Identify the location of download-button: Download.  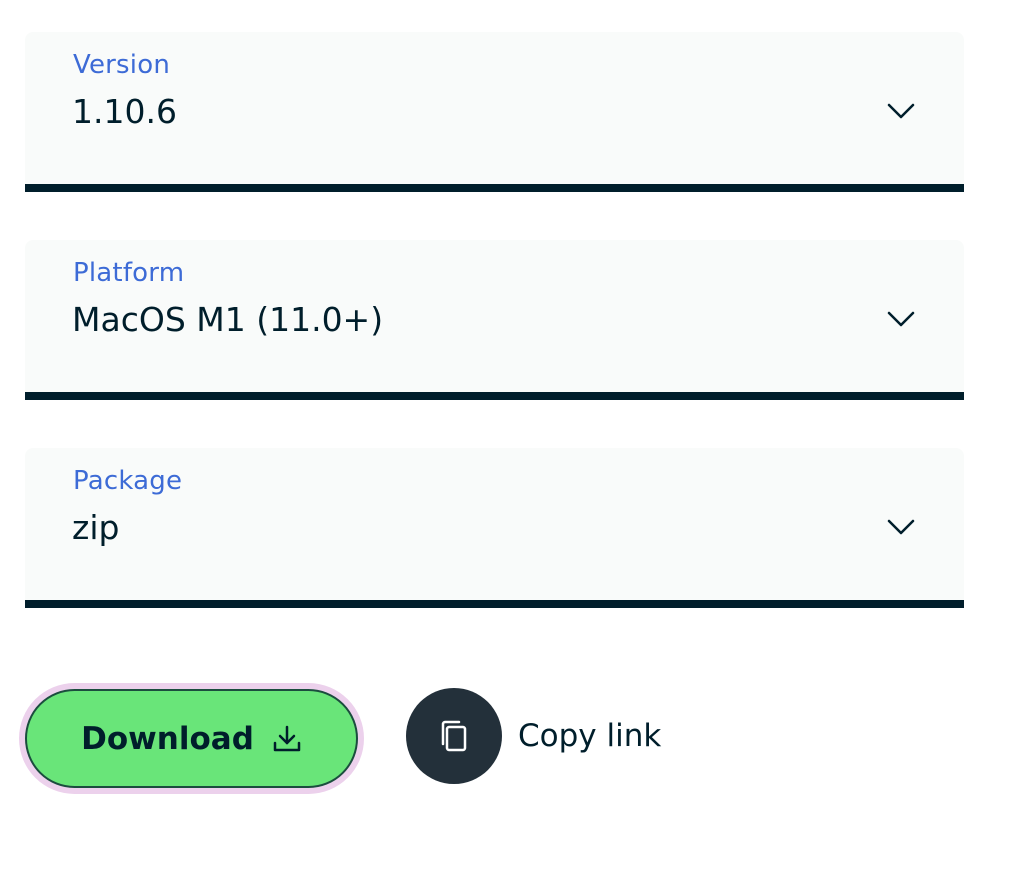
(191, 738).